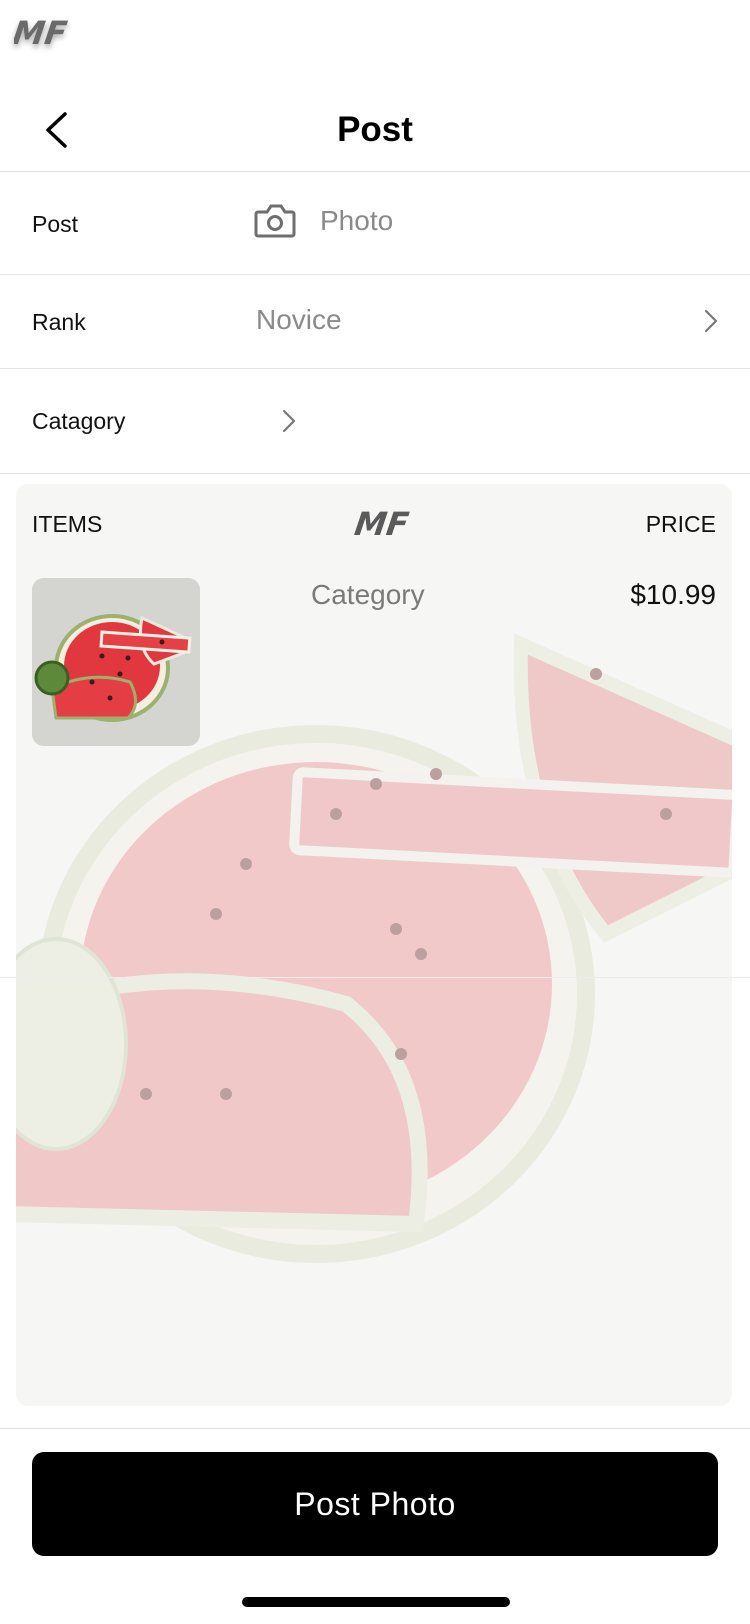 The image size is (750, 1624). Describe the element at coordinates (375, 321) in the screenshot. I see `rank-row: Rank Novice` at that location.